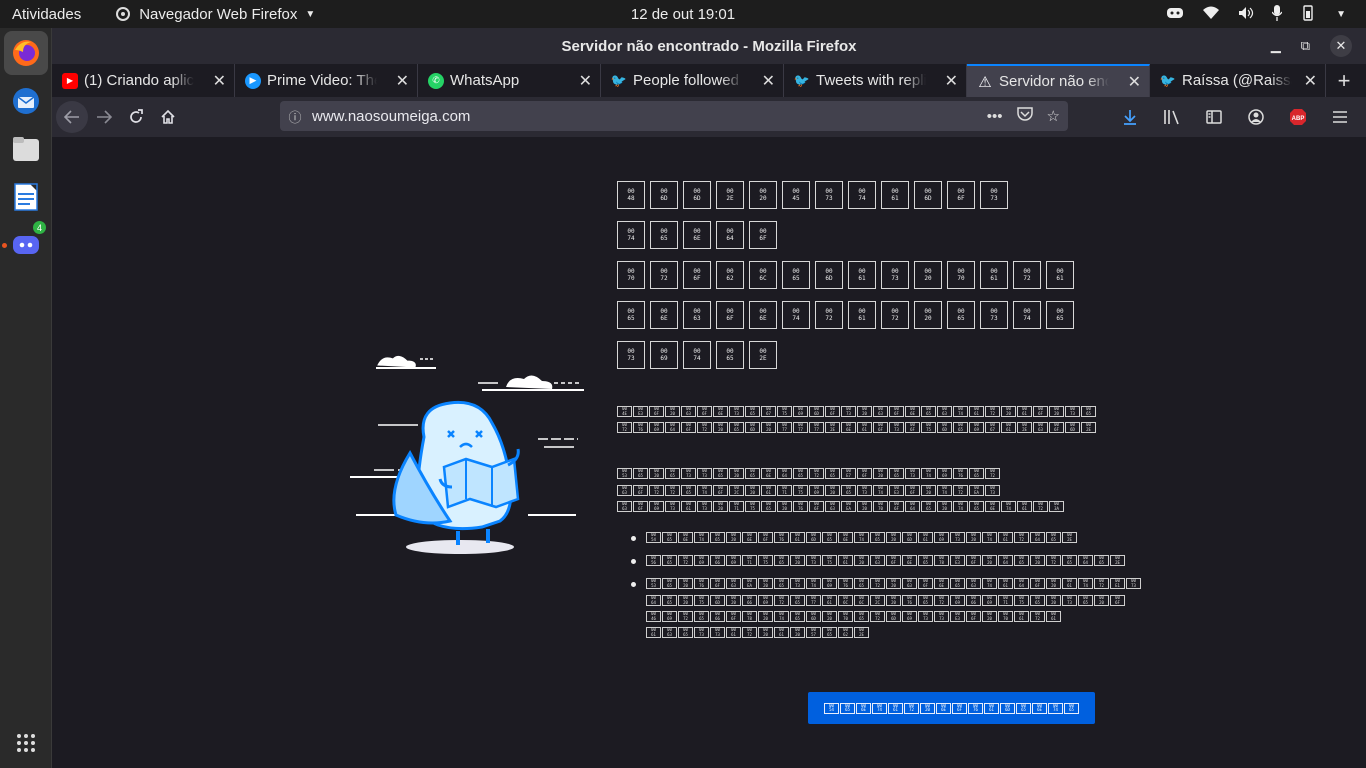  I want to click on info-icon: ⓘ, so click(295, 116).